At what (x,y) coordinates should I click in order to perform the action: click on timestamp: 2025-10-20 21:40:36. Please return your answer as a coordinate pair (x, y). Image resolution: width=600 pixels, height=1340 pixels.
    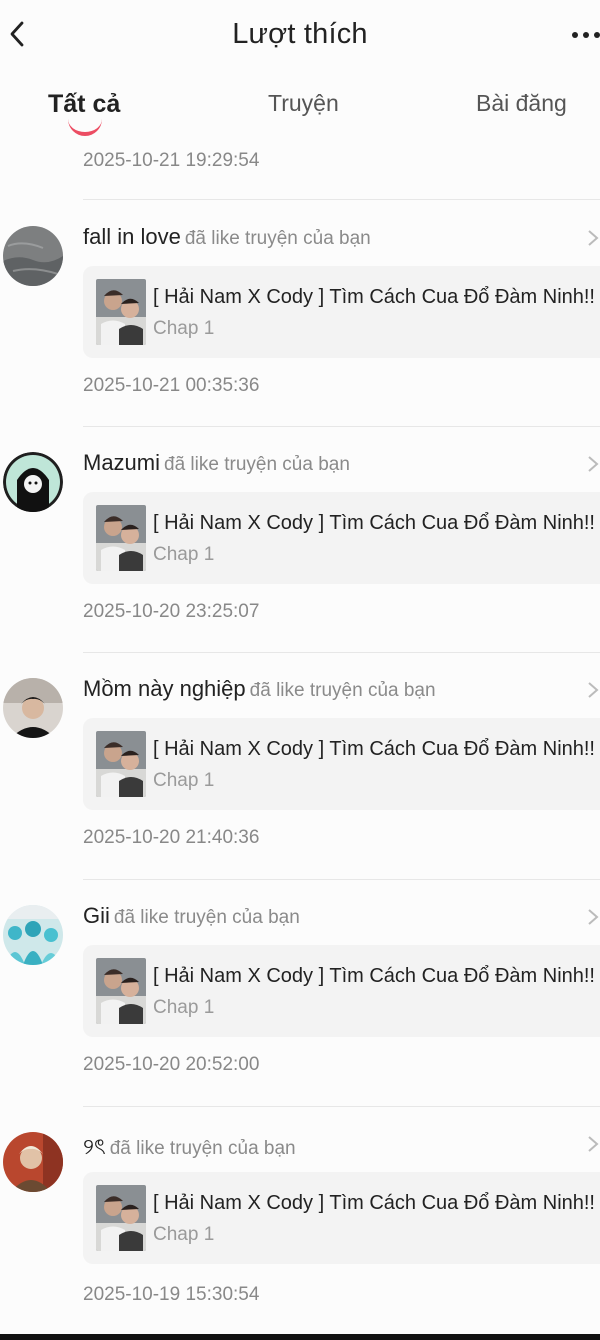
    Looking at the image, I should click on (171, 837).